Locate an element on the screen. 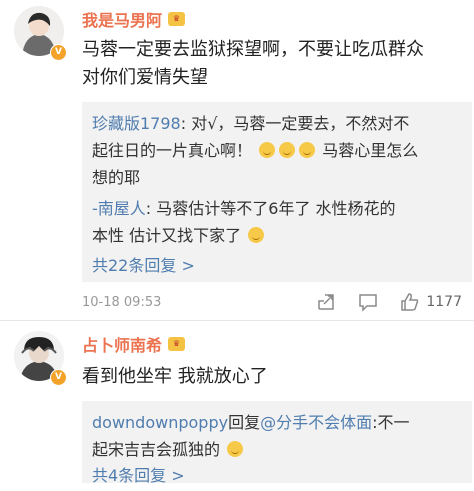 This screenshot has width=474, height=491. reply-text: : 对√，马蓉一定要去，不然对不 is located at coordinates (295, 123).